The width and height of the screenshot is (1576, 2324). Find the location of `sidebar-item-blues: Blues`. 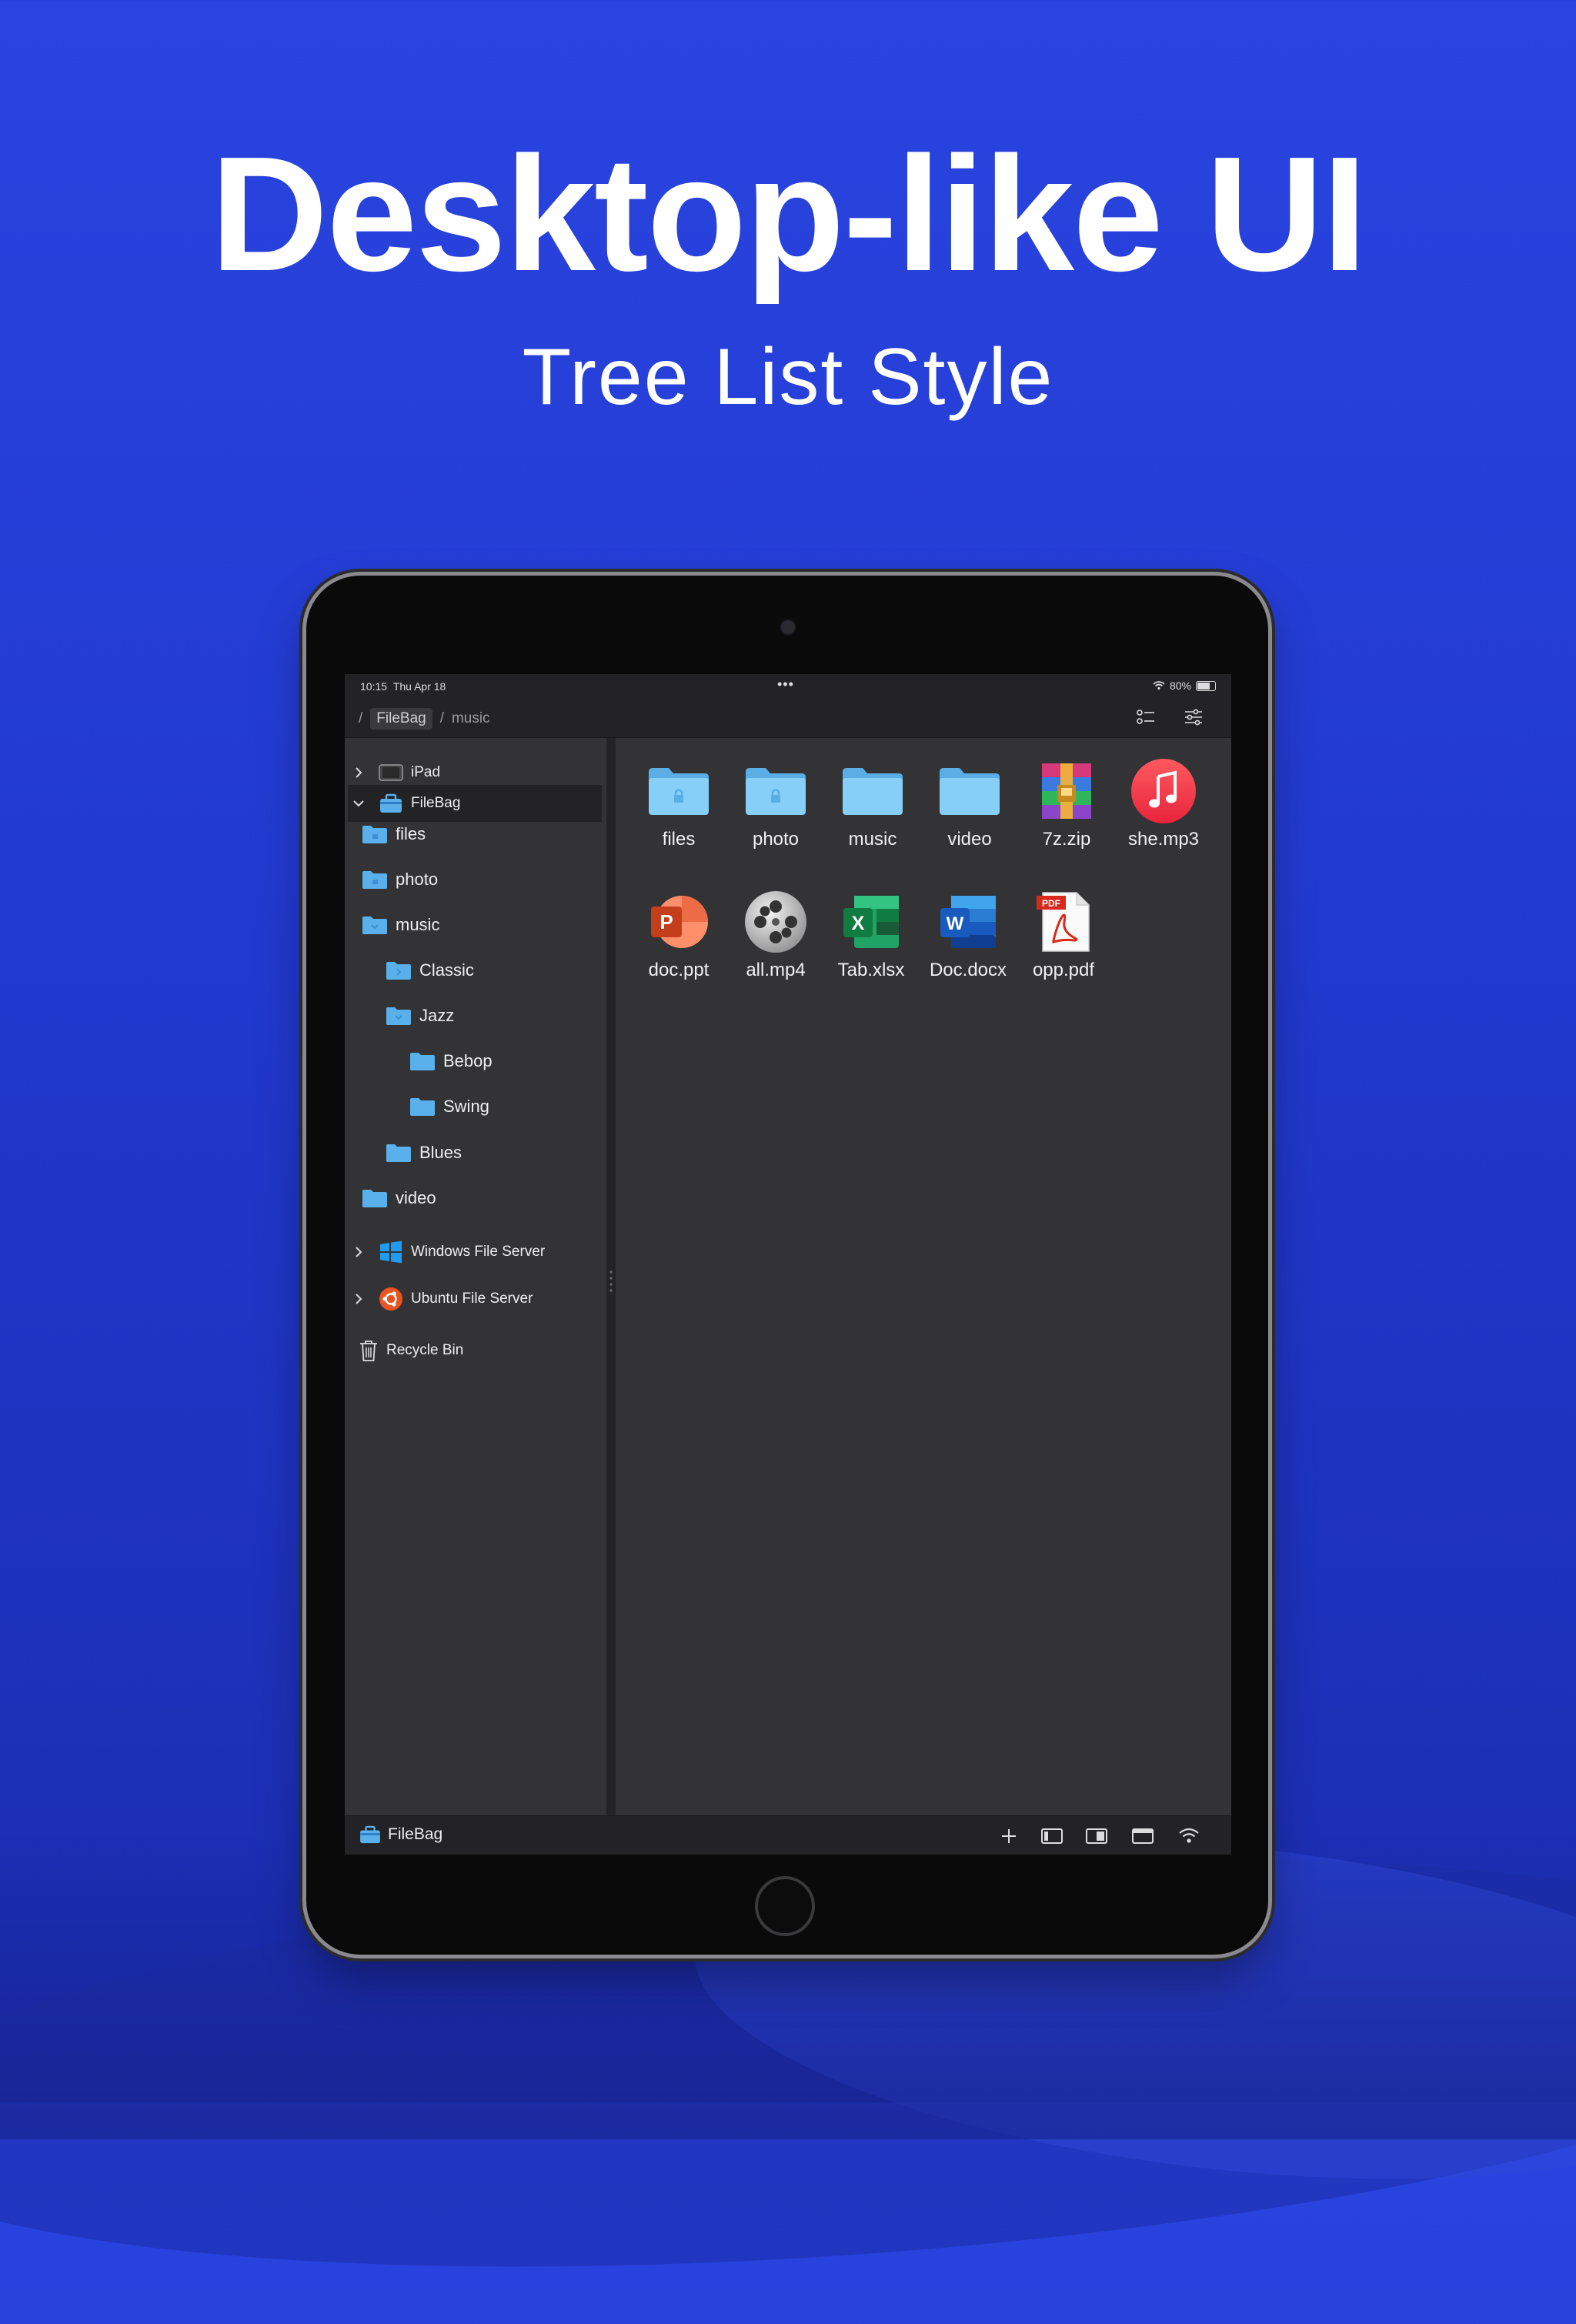

sidebar-item-blues: Blues is located at coordinates (475, 1153).